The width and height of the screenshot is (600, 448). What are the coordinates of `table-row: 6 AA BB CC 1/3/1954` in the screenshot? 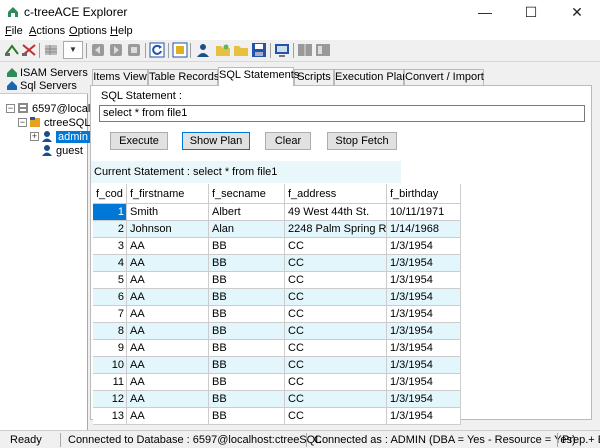 It's located at (277, 297).